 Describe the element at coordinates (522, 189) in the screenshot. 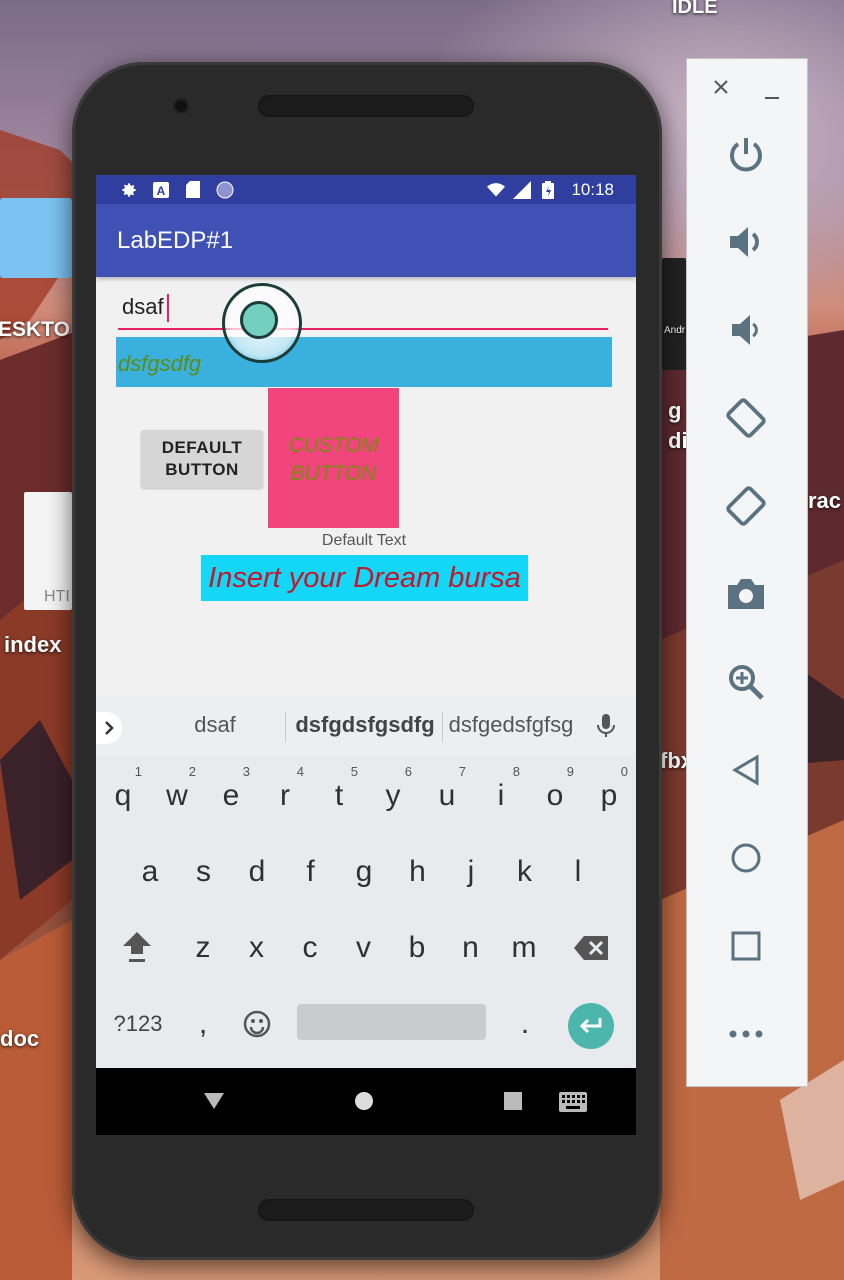

I see `signal-icon` at that location.